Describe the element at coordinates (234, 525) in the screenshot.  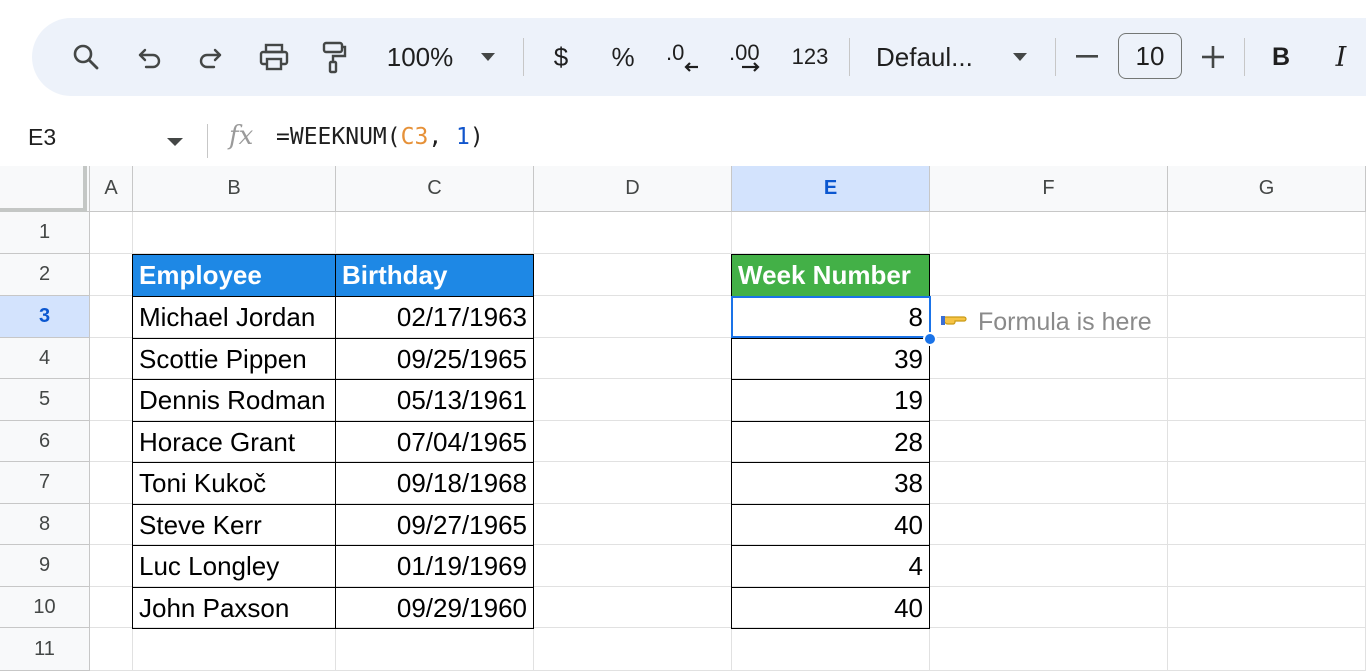
I see `employee-cell: Steve Kerr` at that location.